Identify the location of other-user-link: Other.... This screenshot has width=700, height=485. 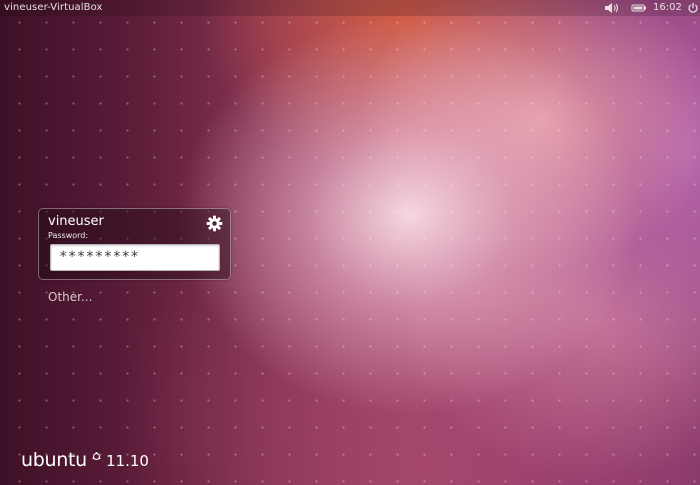
(70, 297).